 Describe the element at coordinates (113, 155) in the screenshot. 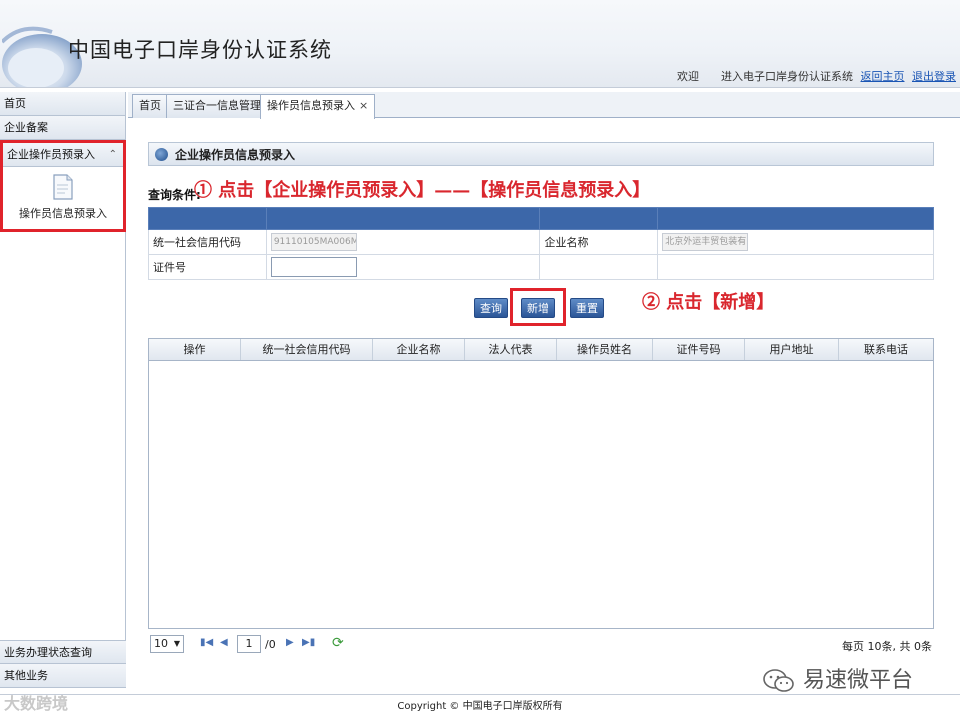

I see `collapse-chevron-icon: ⌃` at that location.